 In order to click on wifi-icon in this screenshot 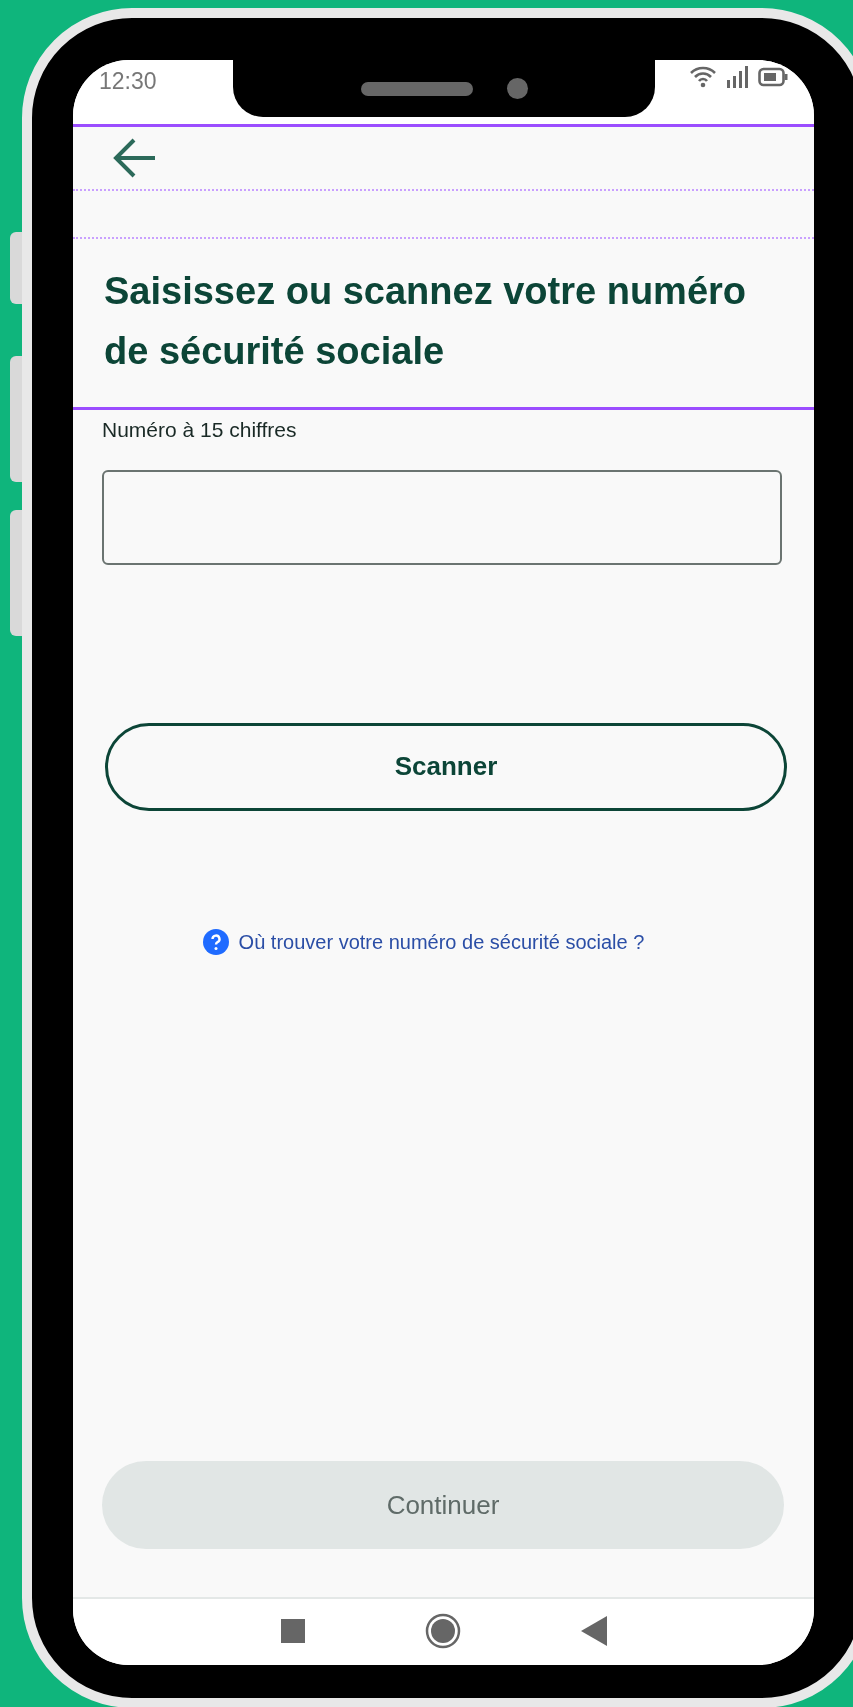, I will do `click(703, 77)`.